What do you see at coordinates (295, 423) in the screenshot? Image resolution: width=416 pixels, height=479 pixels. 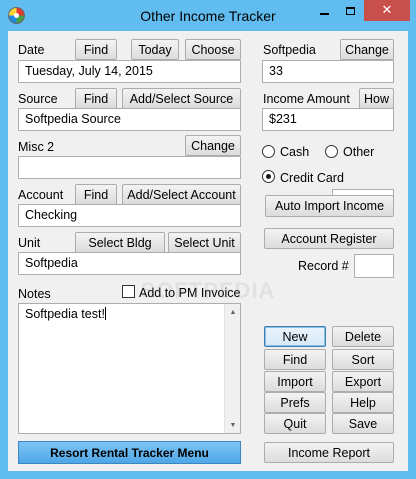 I see `quit-button: Quit` at bounding box center [295, 423].